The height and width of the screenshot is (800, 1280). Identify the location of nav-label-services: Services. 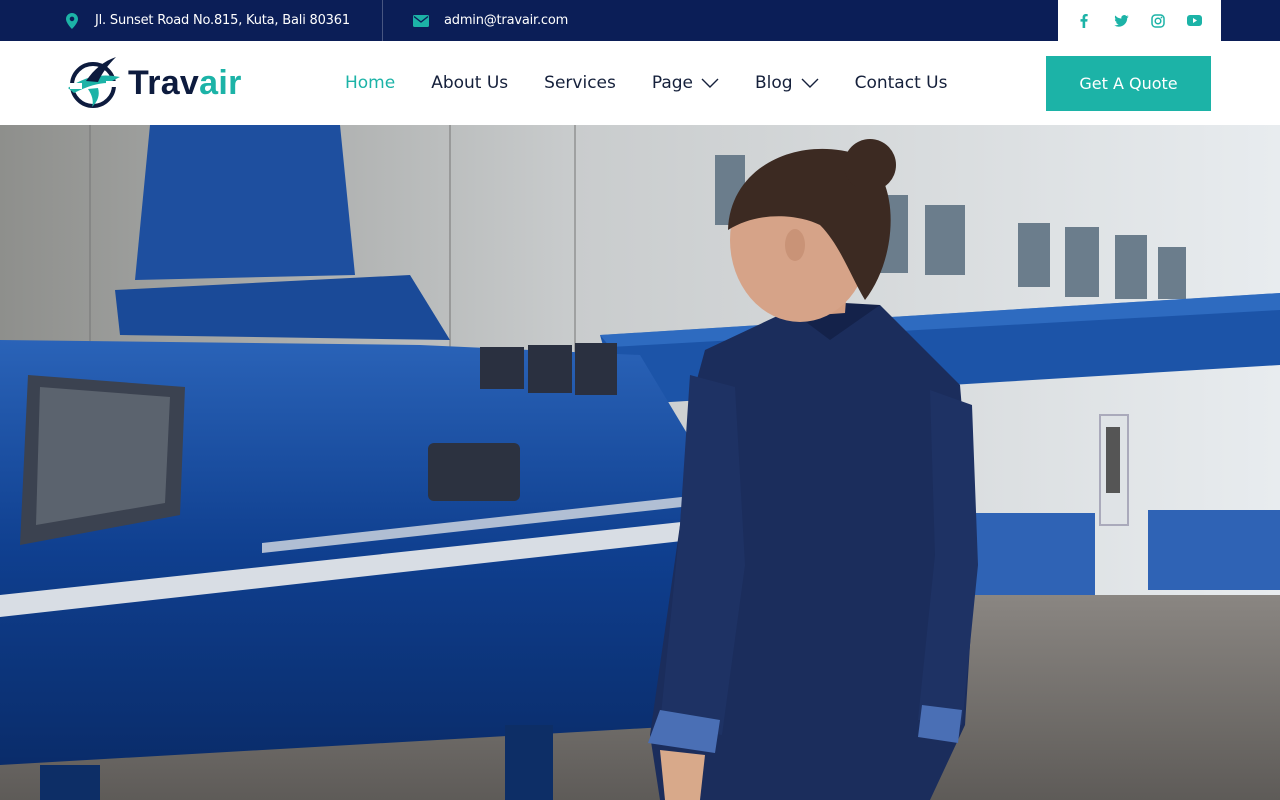
(580, 83).